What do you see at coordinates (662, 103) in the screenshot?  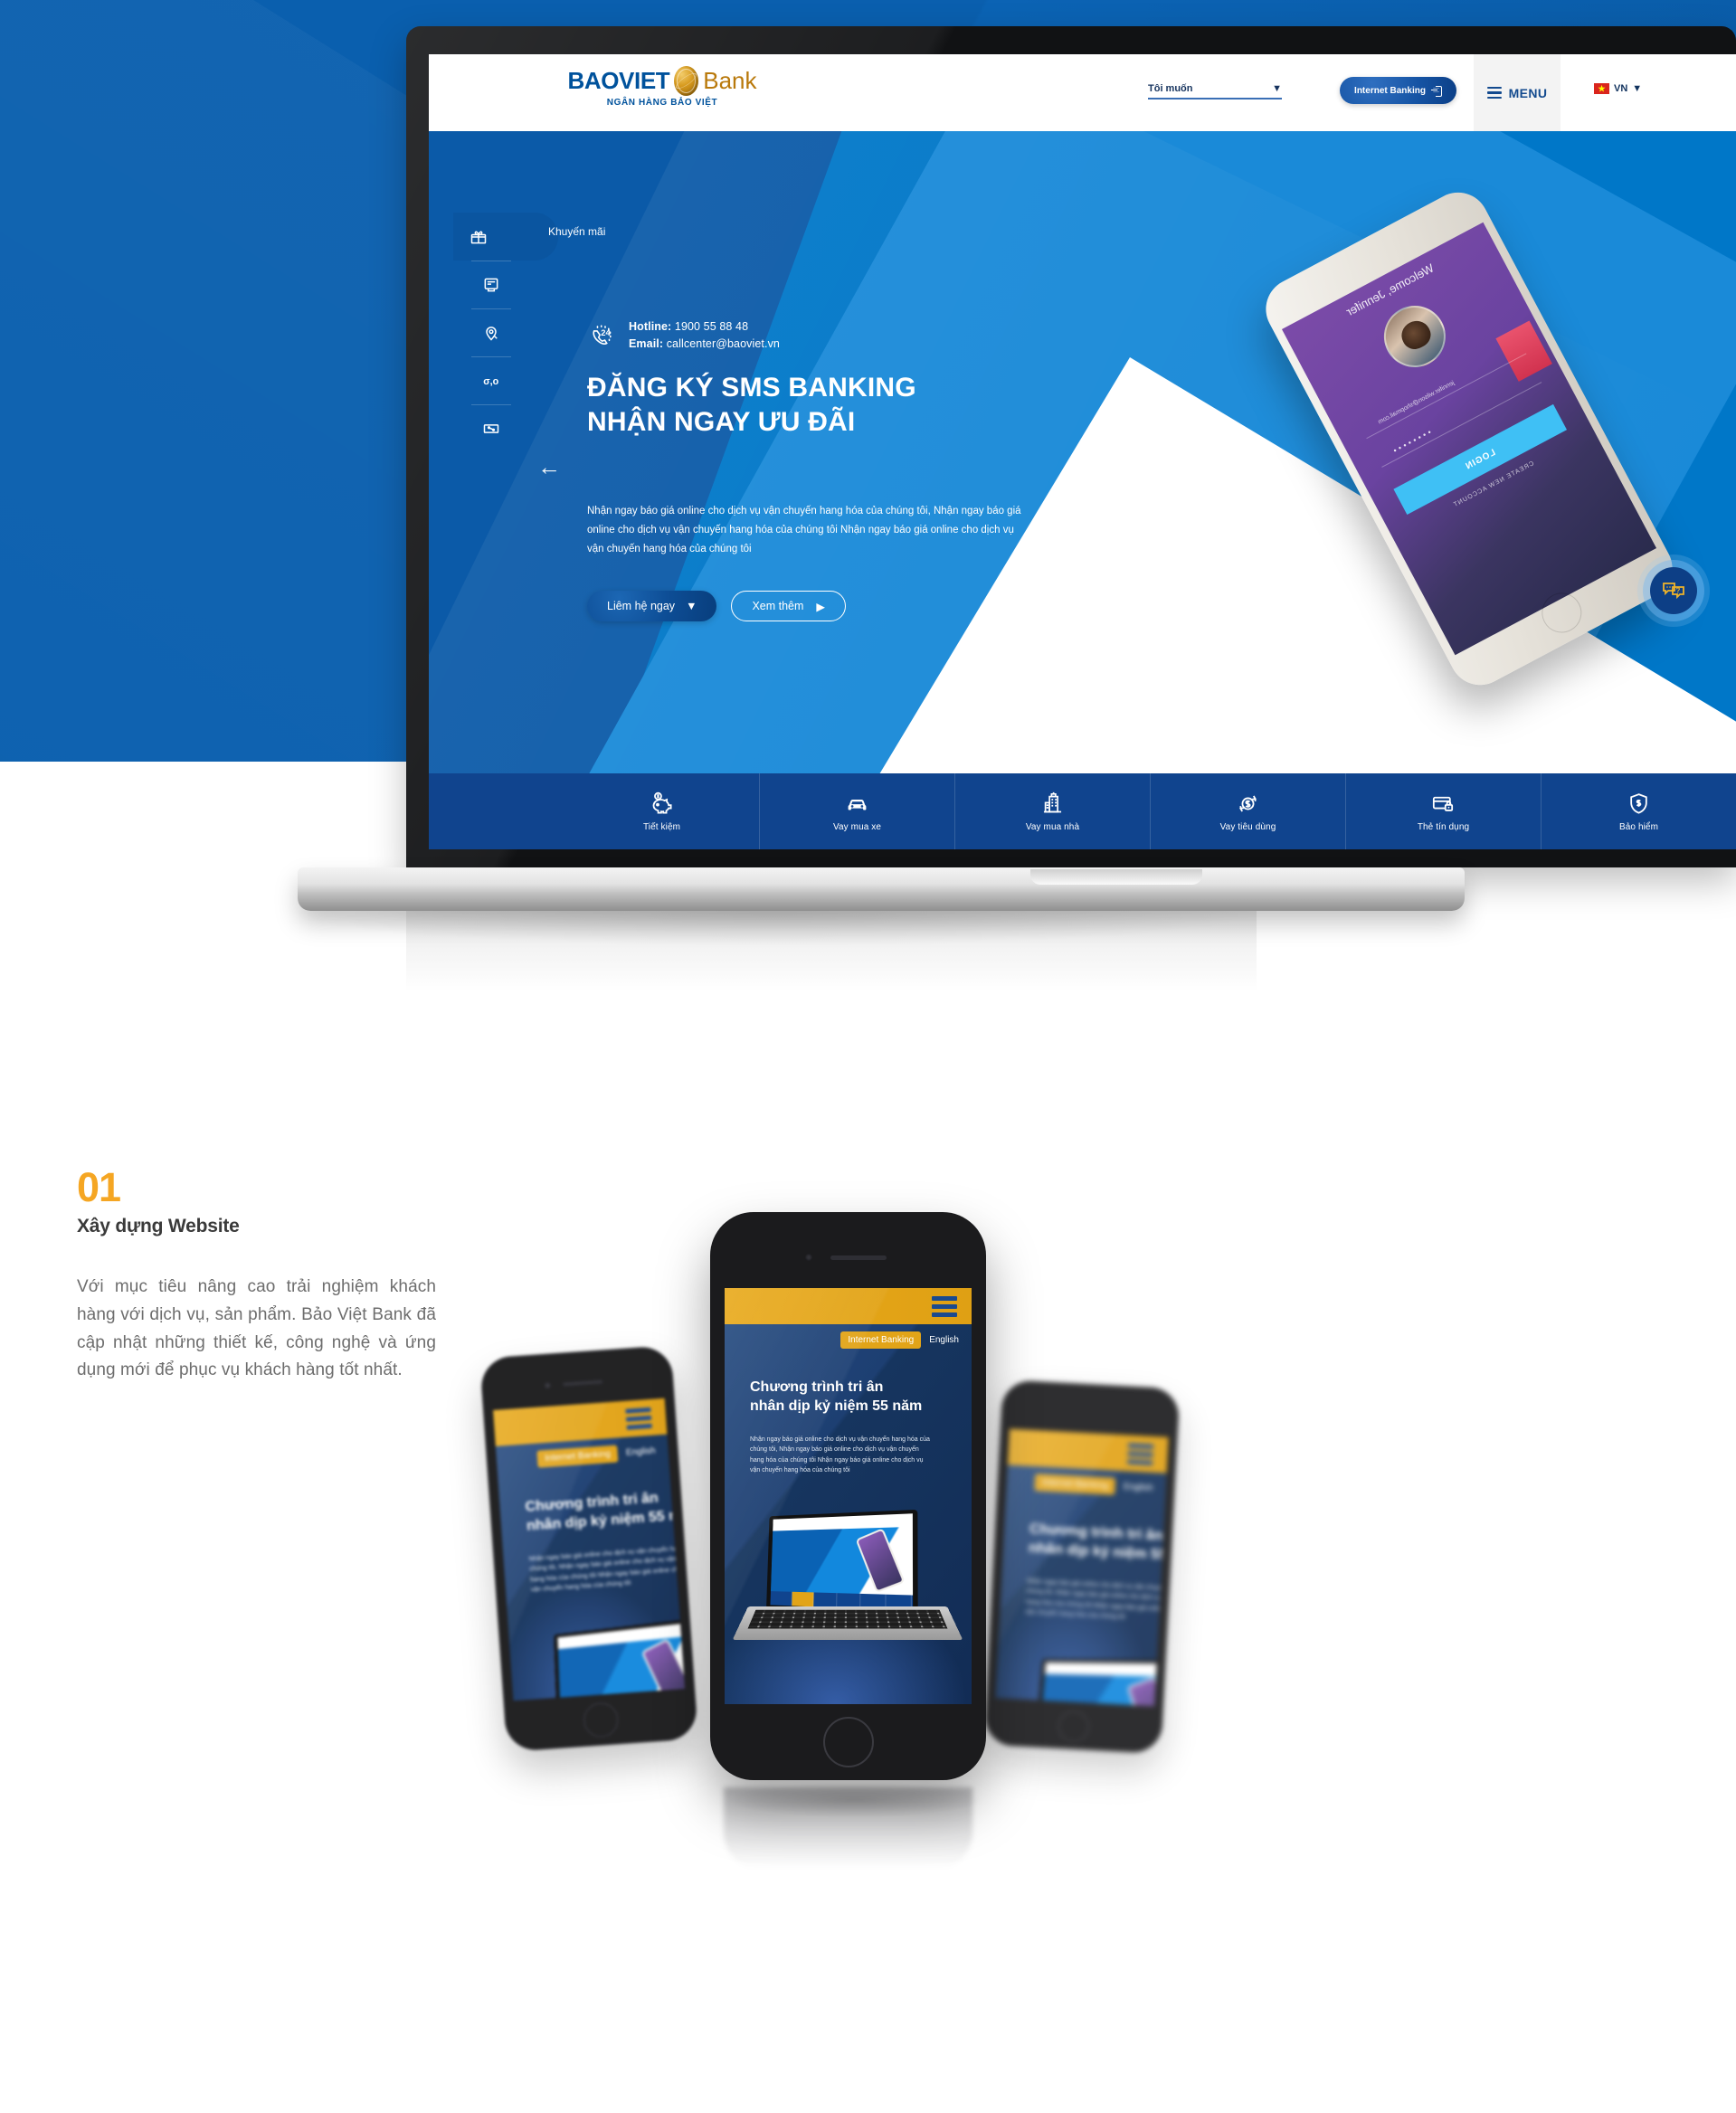 I see `logo-tagline: NGÂN HÀNG BẢO VIỆT` at bounding box center [662, 103].